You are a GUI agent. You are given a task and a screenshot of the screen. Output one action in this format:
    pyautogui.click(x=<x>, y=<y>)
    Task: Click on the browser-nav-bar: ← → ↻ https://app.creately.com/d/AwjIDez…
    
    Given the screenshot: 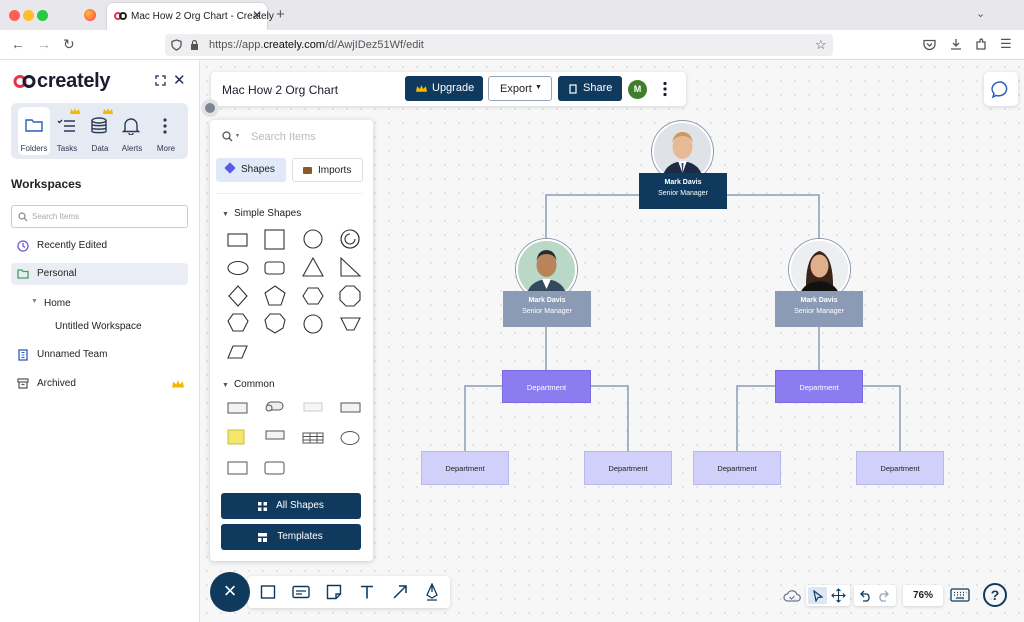 What is the action you would take?
    pyautogui.click(x=512, y=45)
    